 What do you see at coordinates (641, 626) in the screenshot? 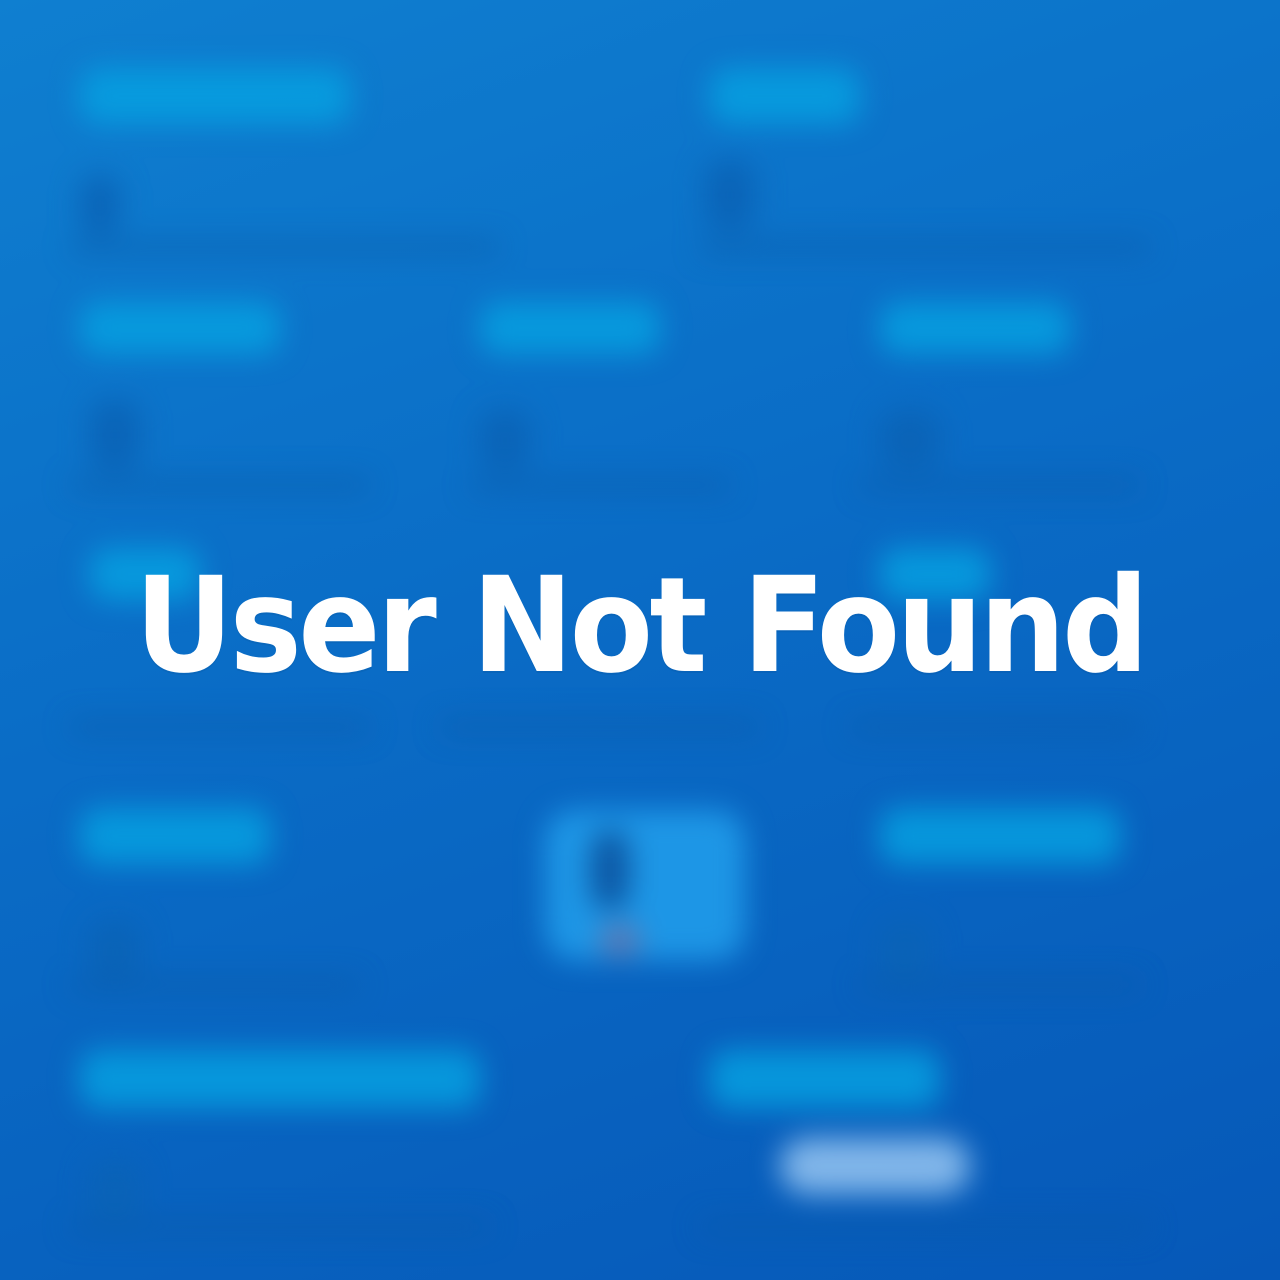
I see `user-not-found-message: User Not Found` at bounding box center [641, 626].